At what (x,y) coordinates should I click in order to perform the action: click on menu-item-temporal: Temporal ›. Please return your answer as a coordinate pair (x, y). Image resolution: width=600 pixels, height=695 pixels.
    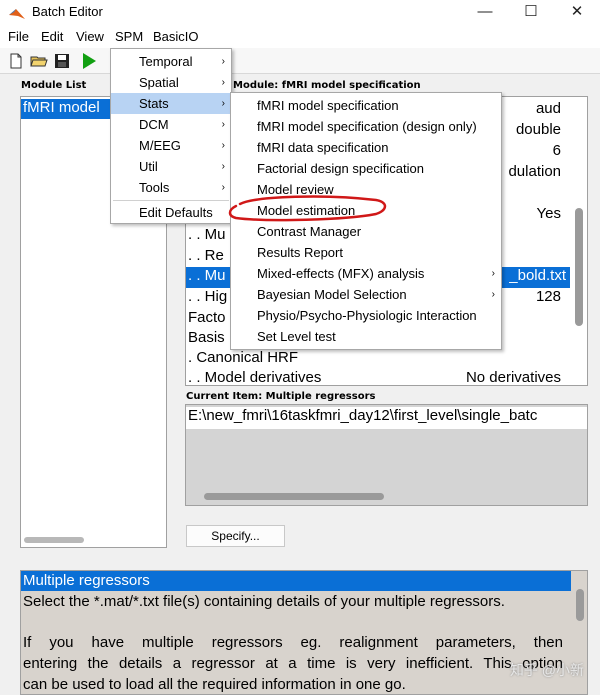
    Looking at the image, I should click on (171, 61).